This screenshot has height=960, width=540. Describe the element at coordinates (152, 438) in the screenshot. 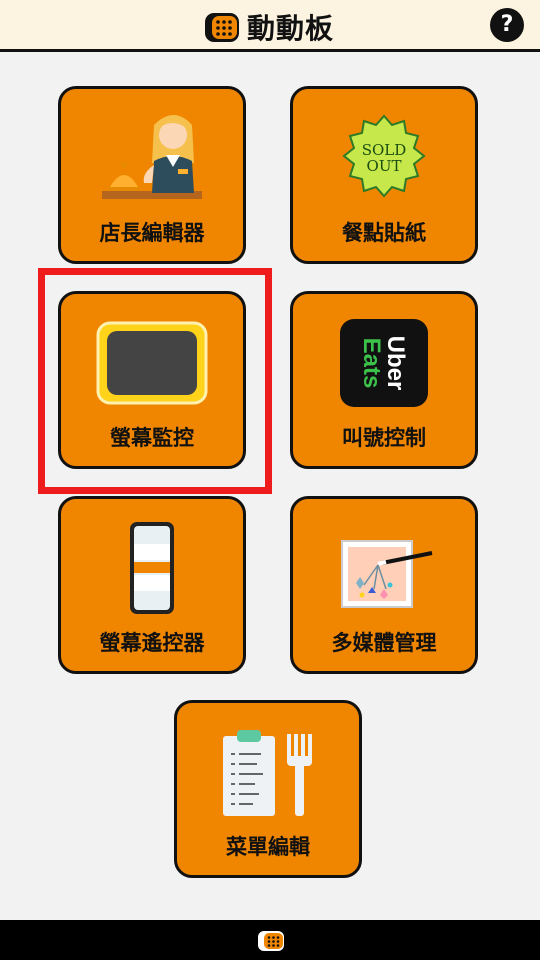

I see `tile-label: 螢幕監控` at that location.